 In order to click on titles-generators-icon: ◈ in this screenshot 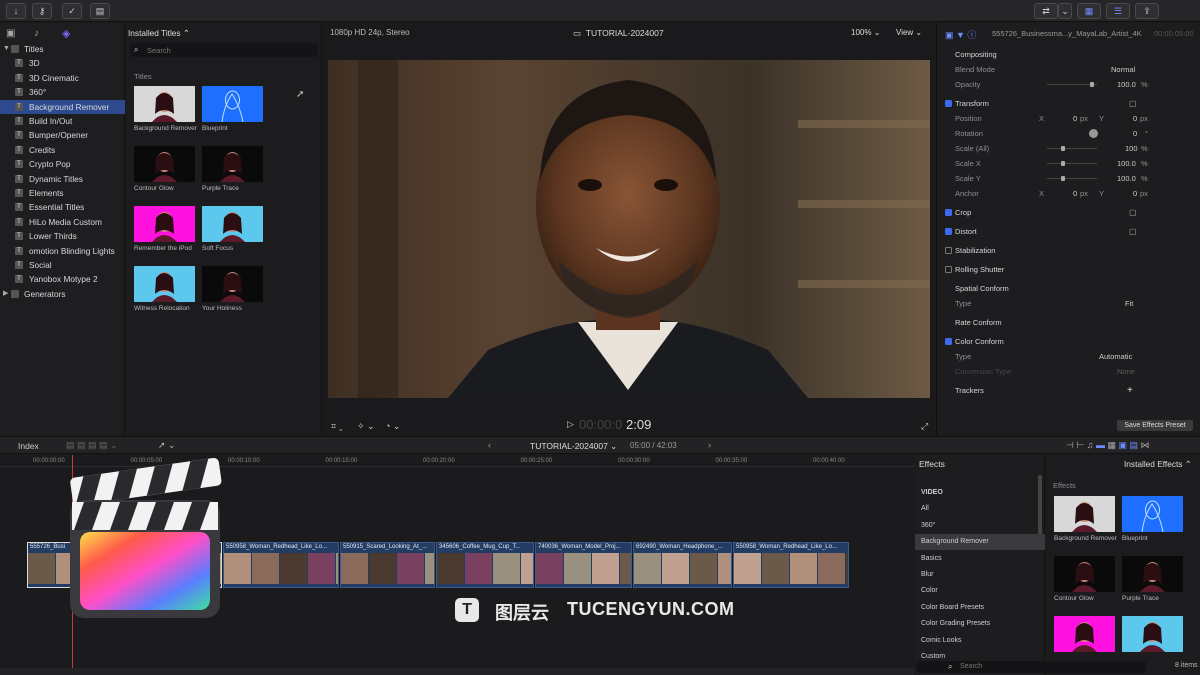, I will do `click(66, 33)`.